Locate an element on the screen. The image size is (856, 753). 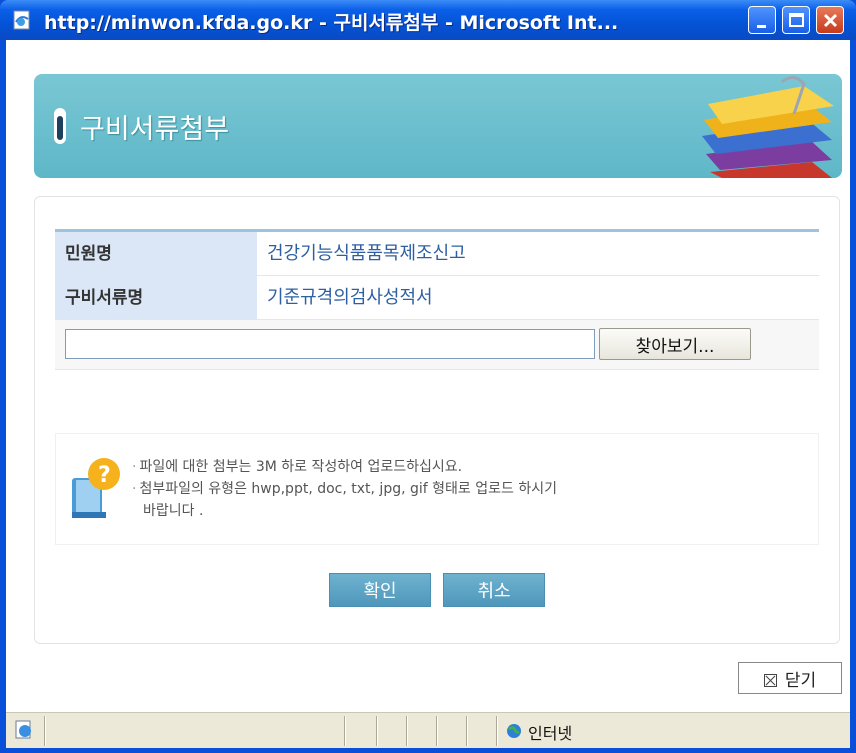
header-pill-icon is located at coordinates (60, 126).